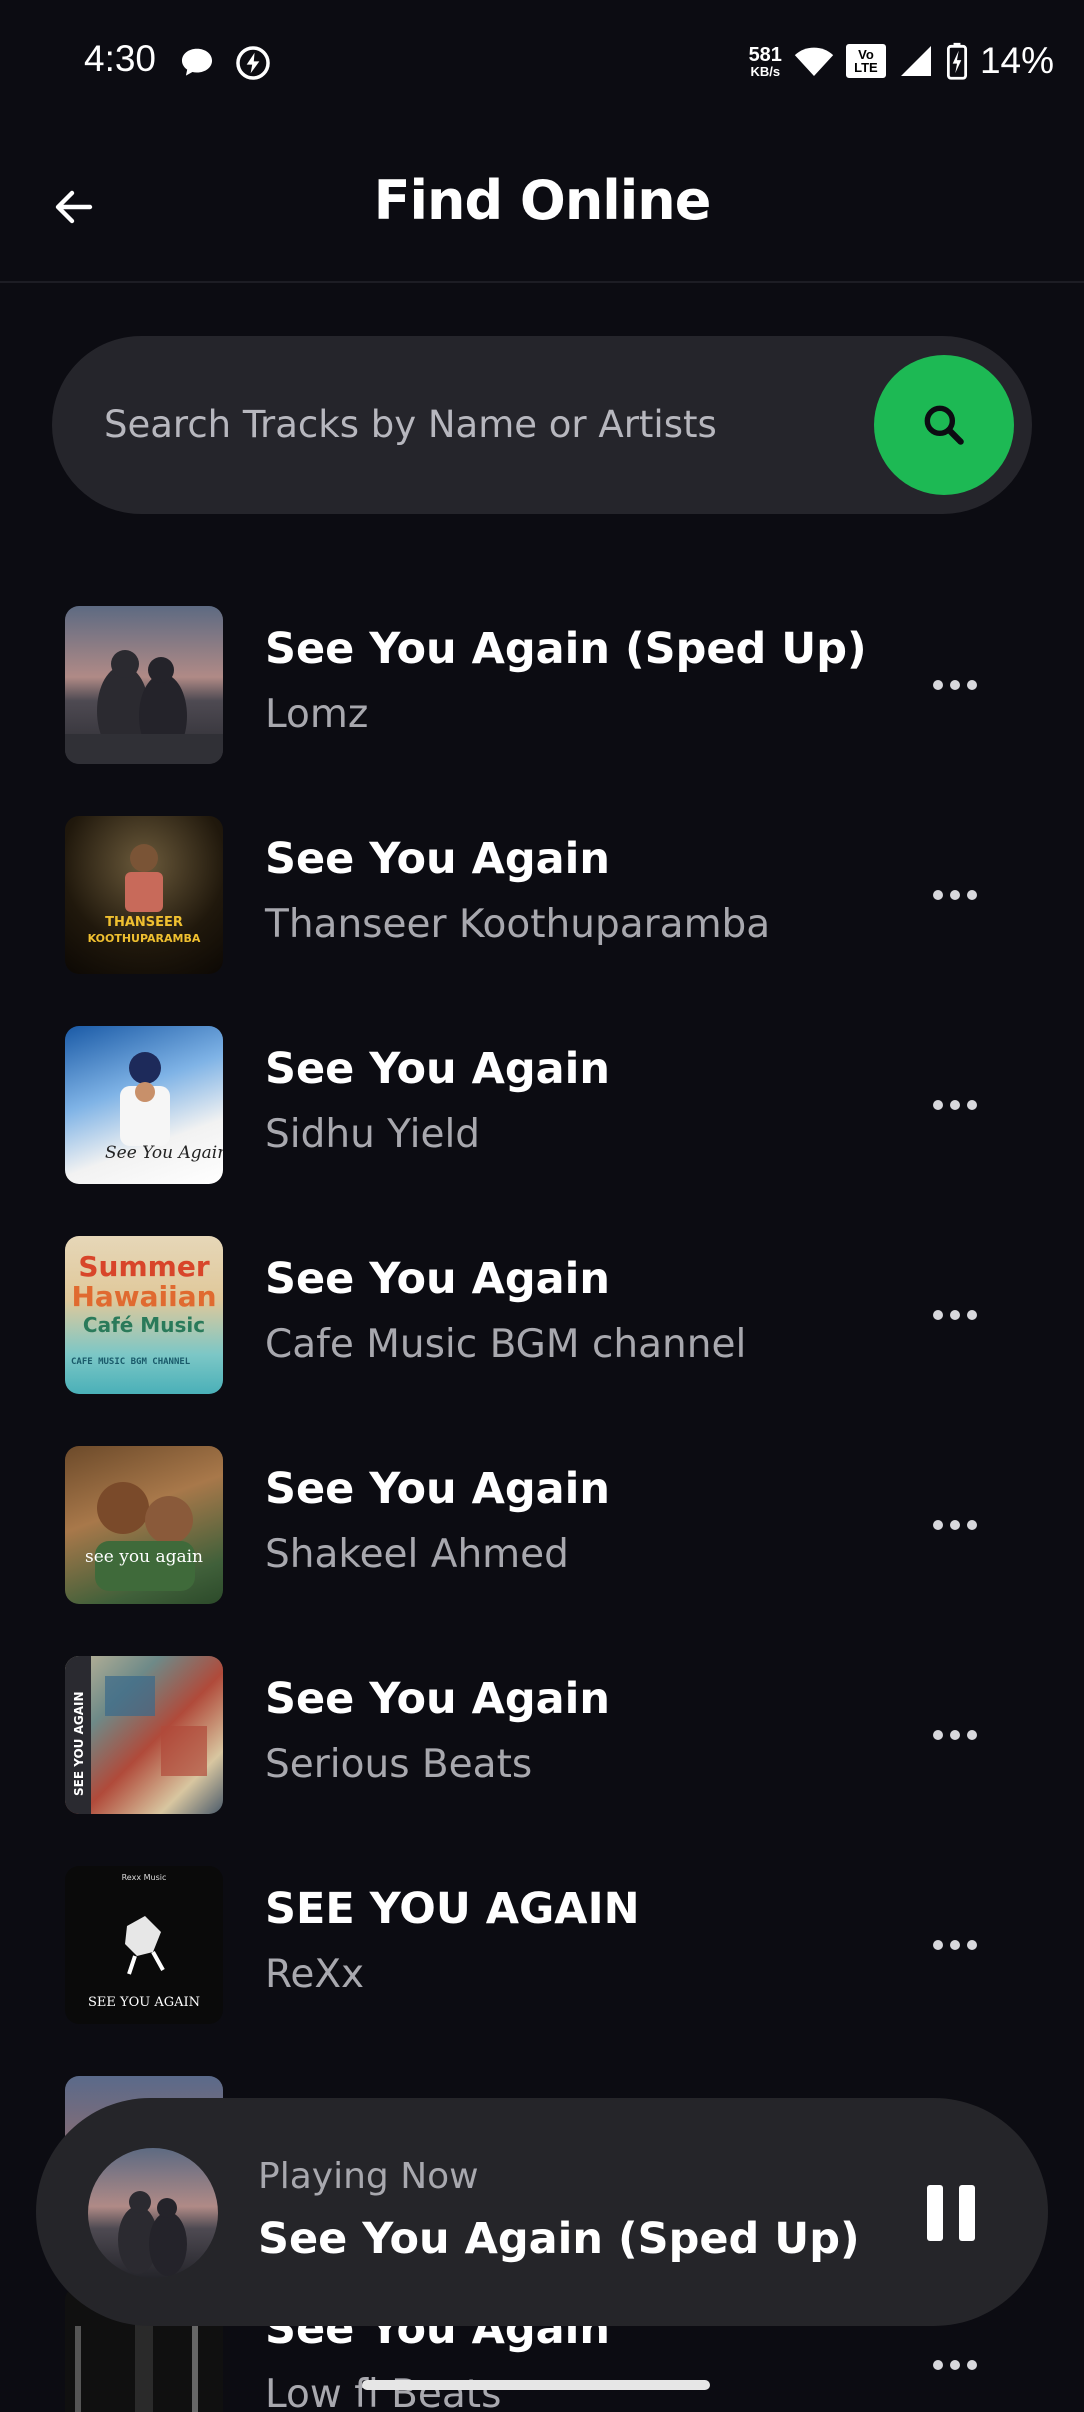  I want to click on app-header: Find Online, so click(542, 204).